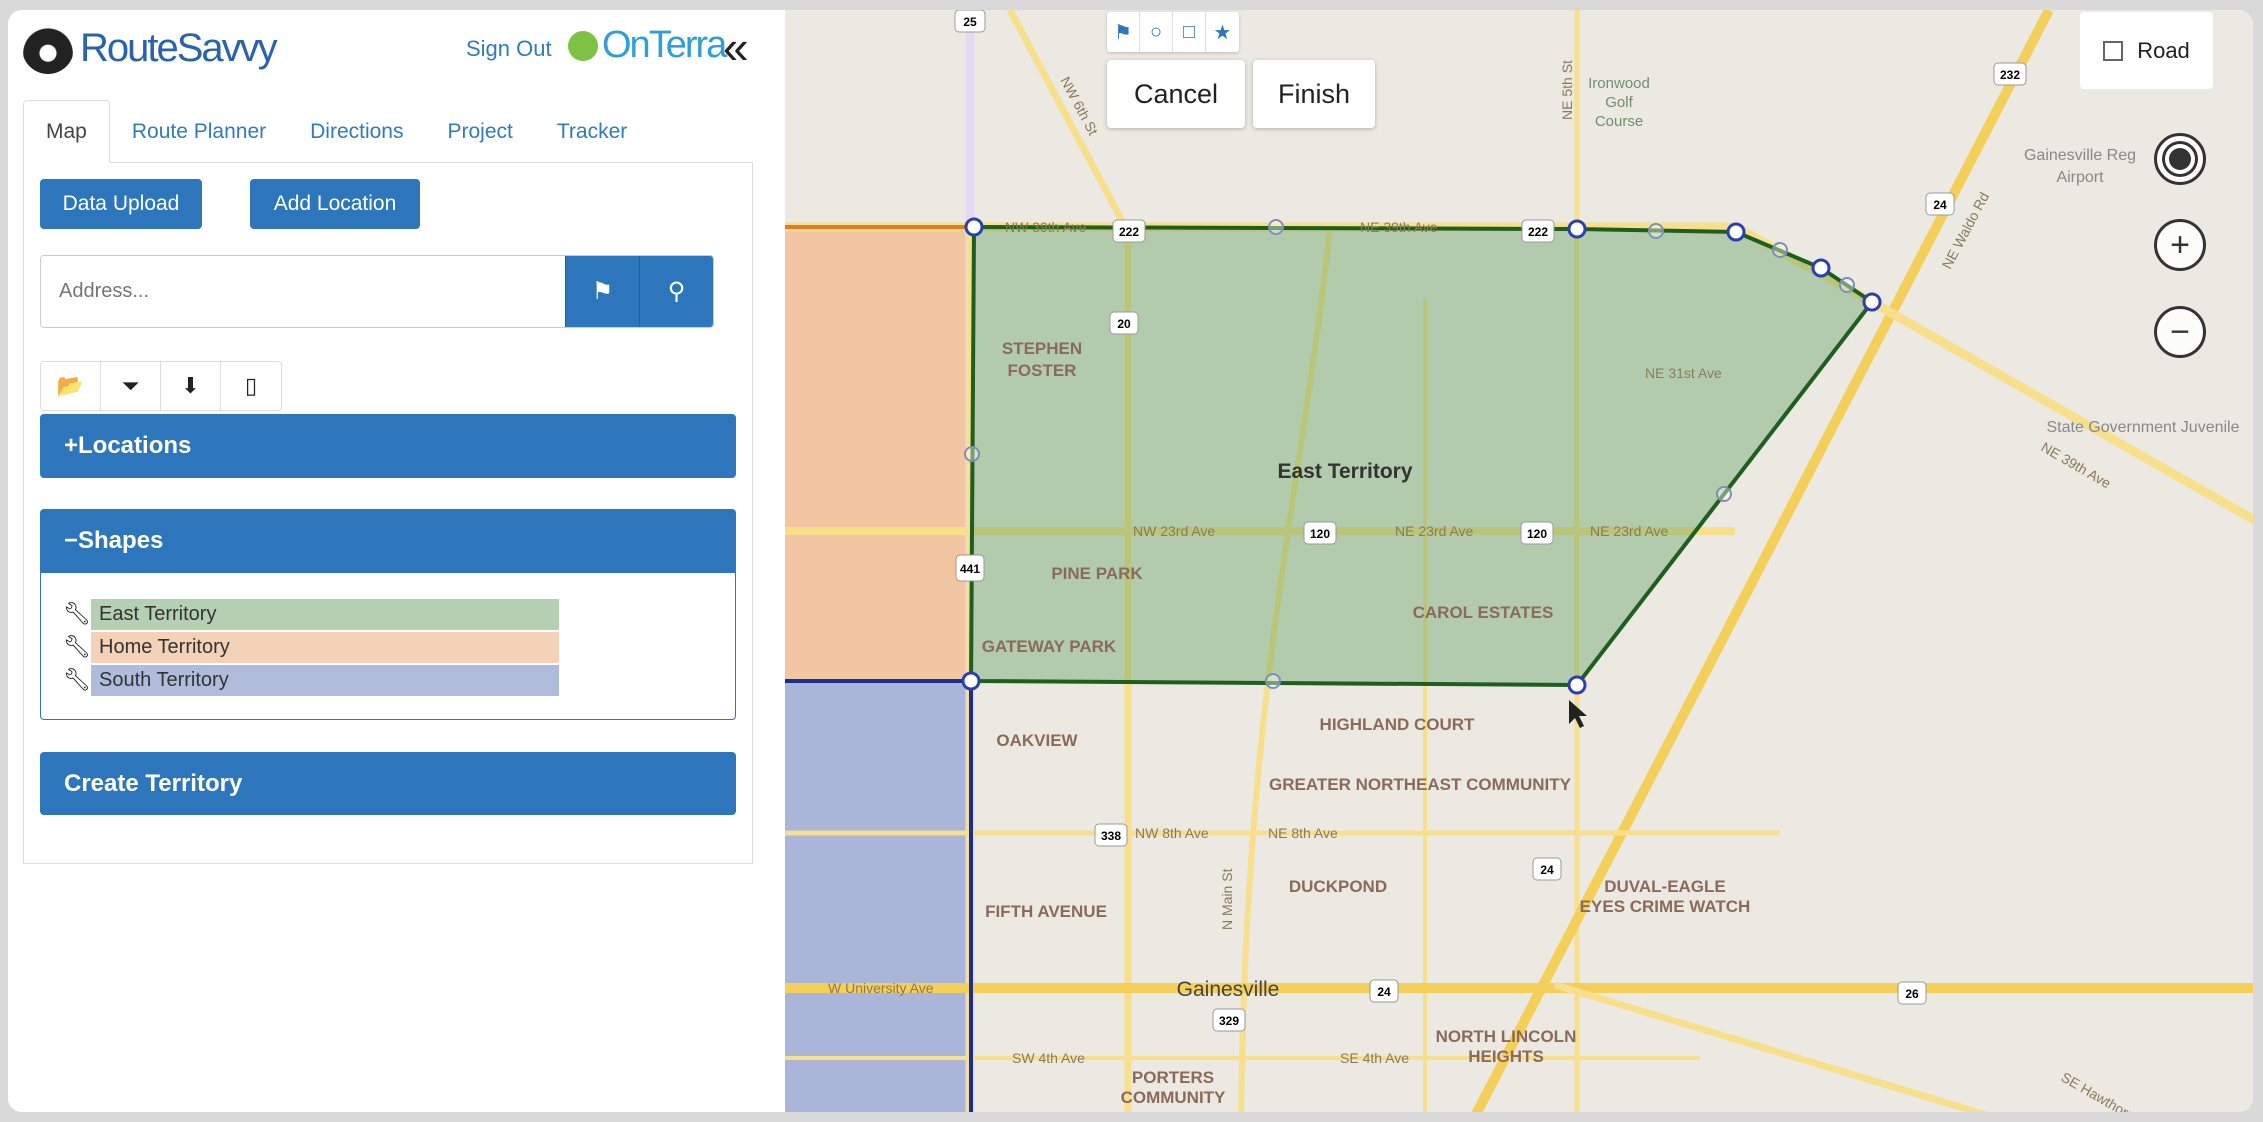 This screenshot has height=1122, width=2263. What do you see at coordinates (1097, 573) in the screenshot?
I see `area-label: PINE PARK` at bounding box center [1097, 573].